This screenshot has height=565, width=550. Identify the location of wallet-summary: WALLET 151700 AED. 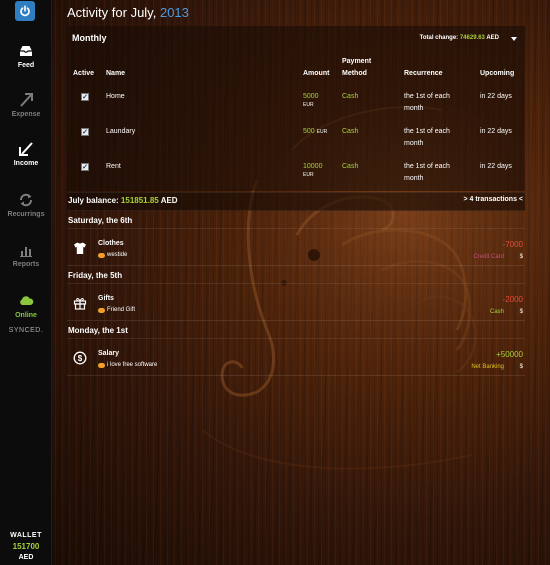
(26, 546).